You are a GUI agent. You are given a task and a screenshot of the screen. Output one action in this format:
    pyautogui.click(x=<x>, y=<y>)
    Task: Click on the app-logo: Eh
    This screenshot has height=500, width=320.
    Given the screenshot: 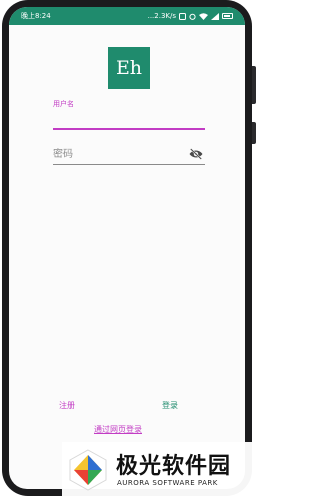 What is the action you would take?
    pyautogui.click(x=129, y=68)
    